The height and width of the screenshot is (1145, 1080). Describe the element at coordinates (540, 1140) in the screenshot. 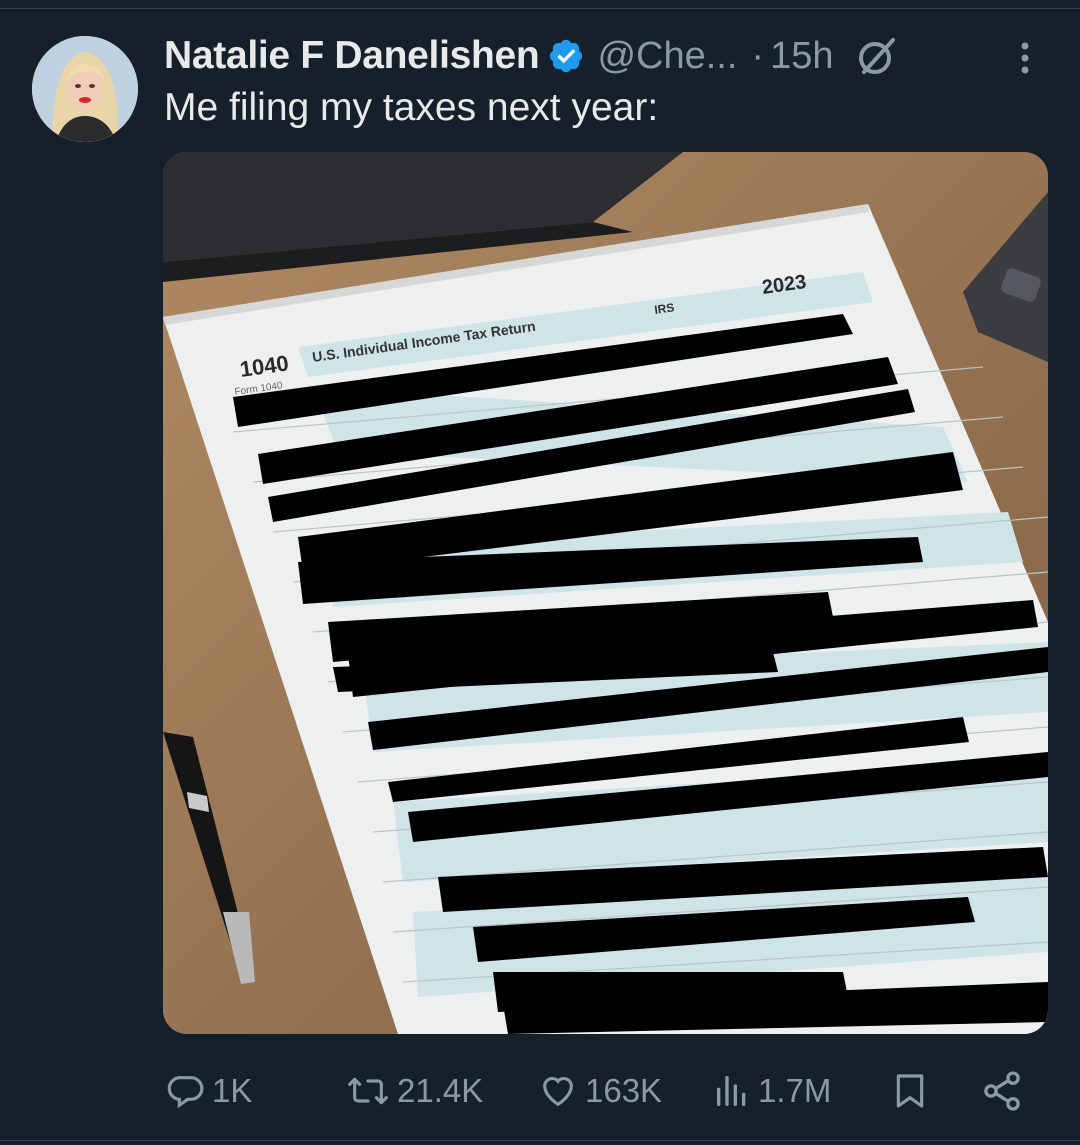

I see `bottom-divider` at that location.